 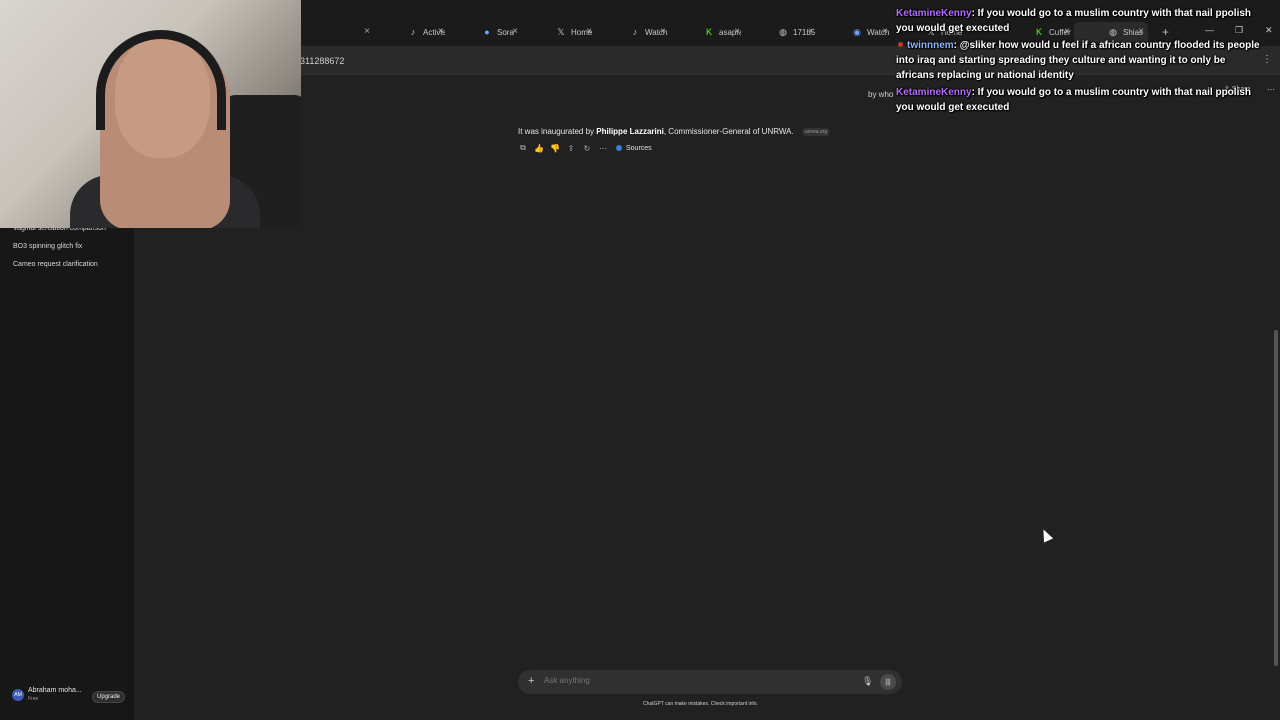 What do you see at coordinates (33, 699) in the screenshot?
I see `user-plan: Free` at bounding box center [33, 699].